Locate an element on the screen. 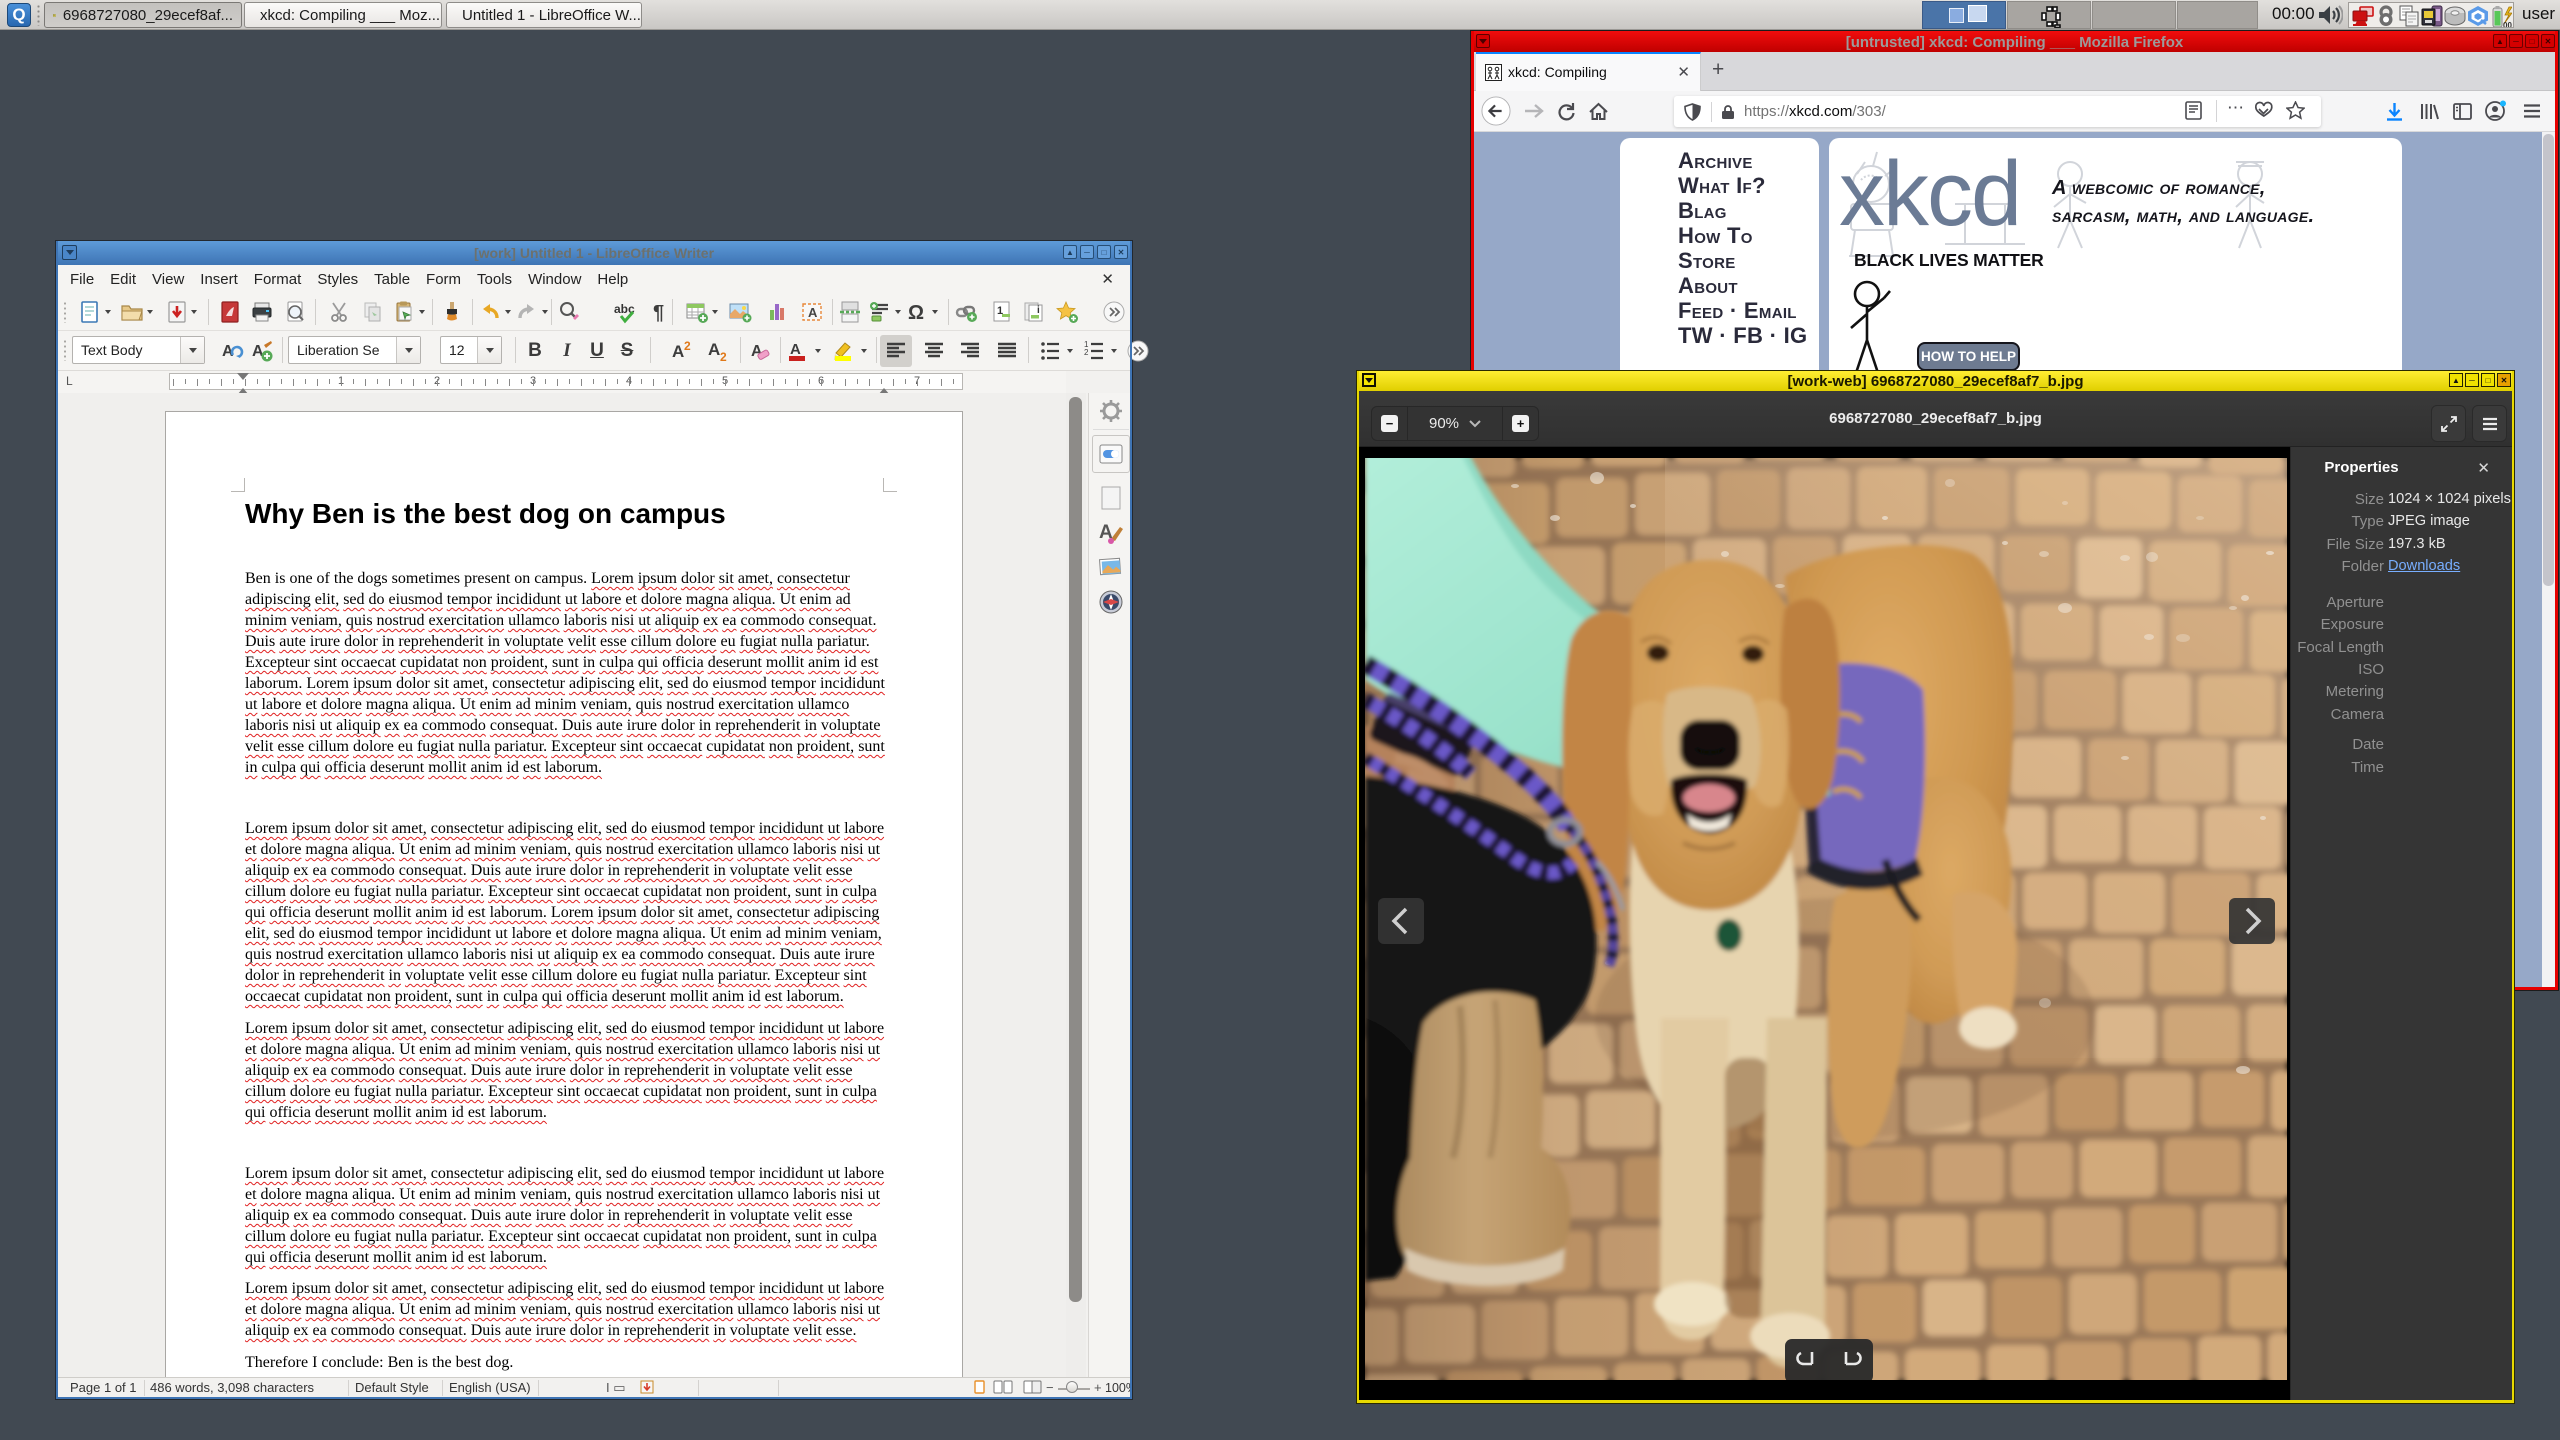 Image resolution: width=2560 pixels, height=1440 pixels. svg-text: Ω is located at coordinates (916, 313).